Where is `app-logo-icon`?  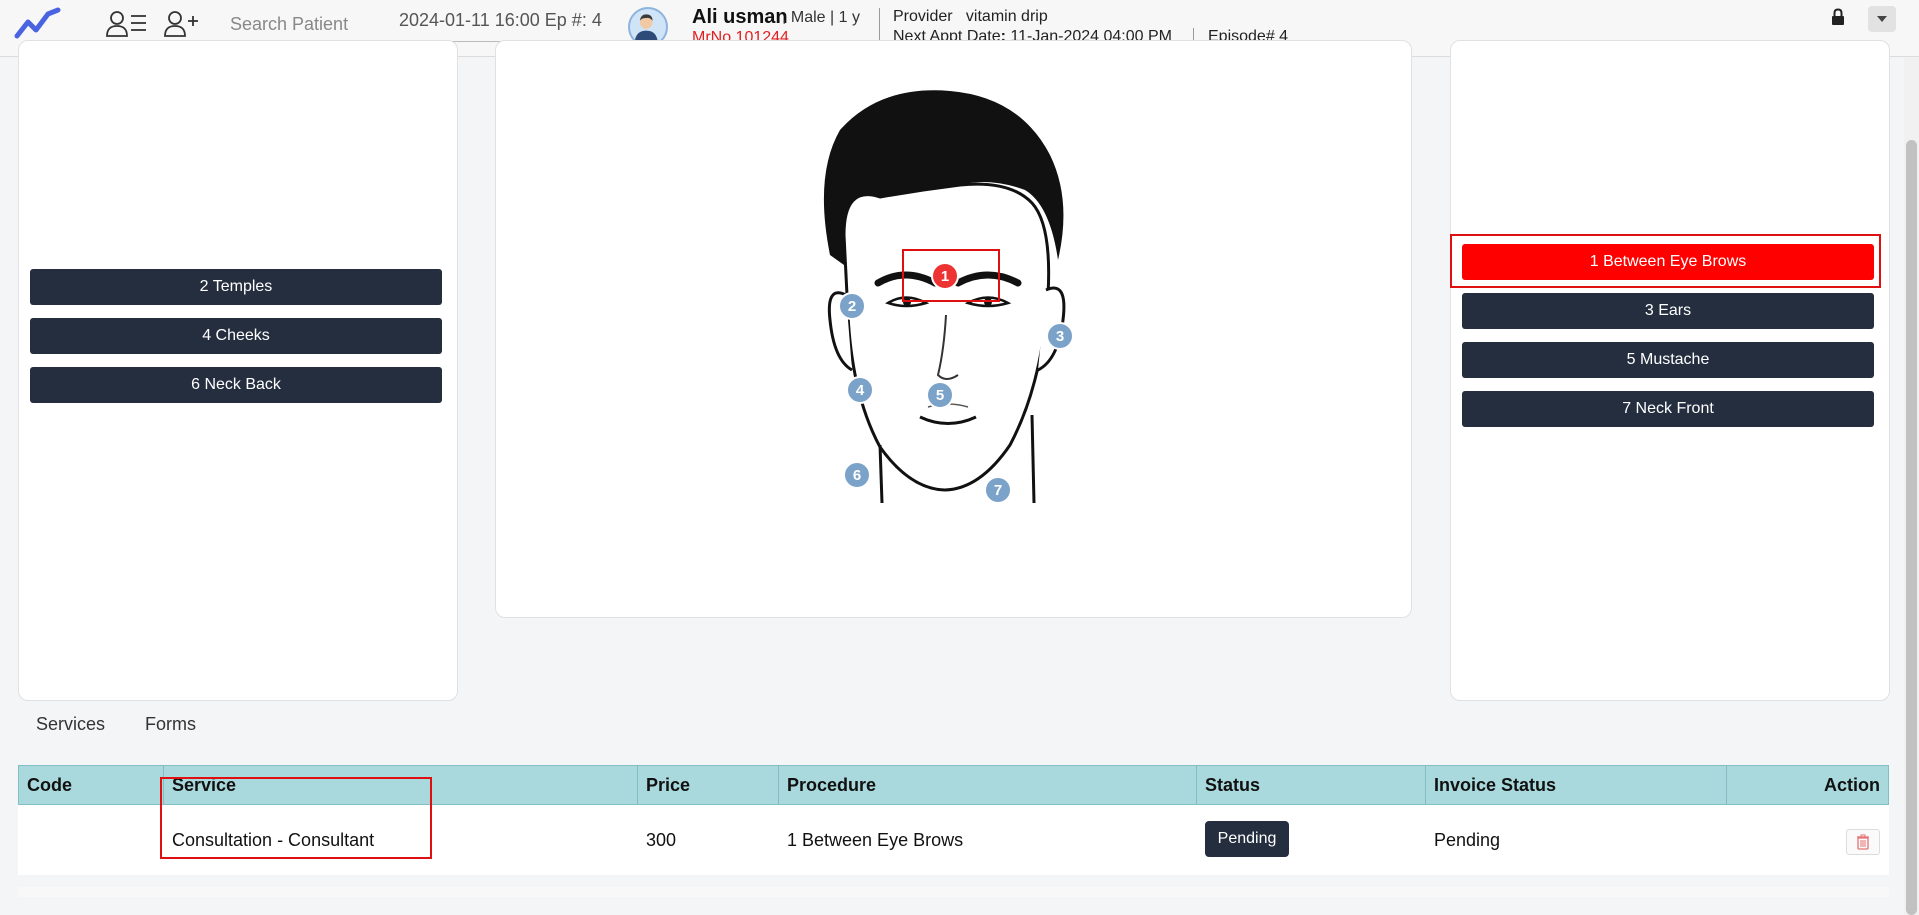
app-logo-icon is located at coordinates (38, 24).